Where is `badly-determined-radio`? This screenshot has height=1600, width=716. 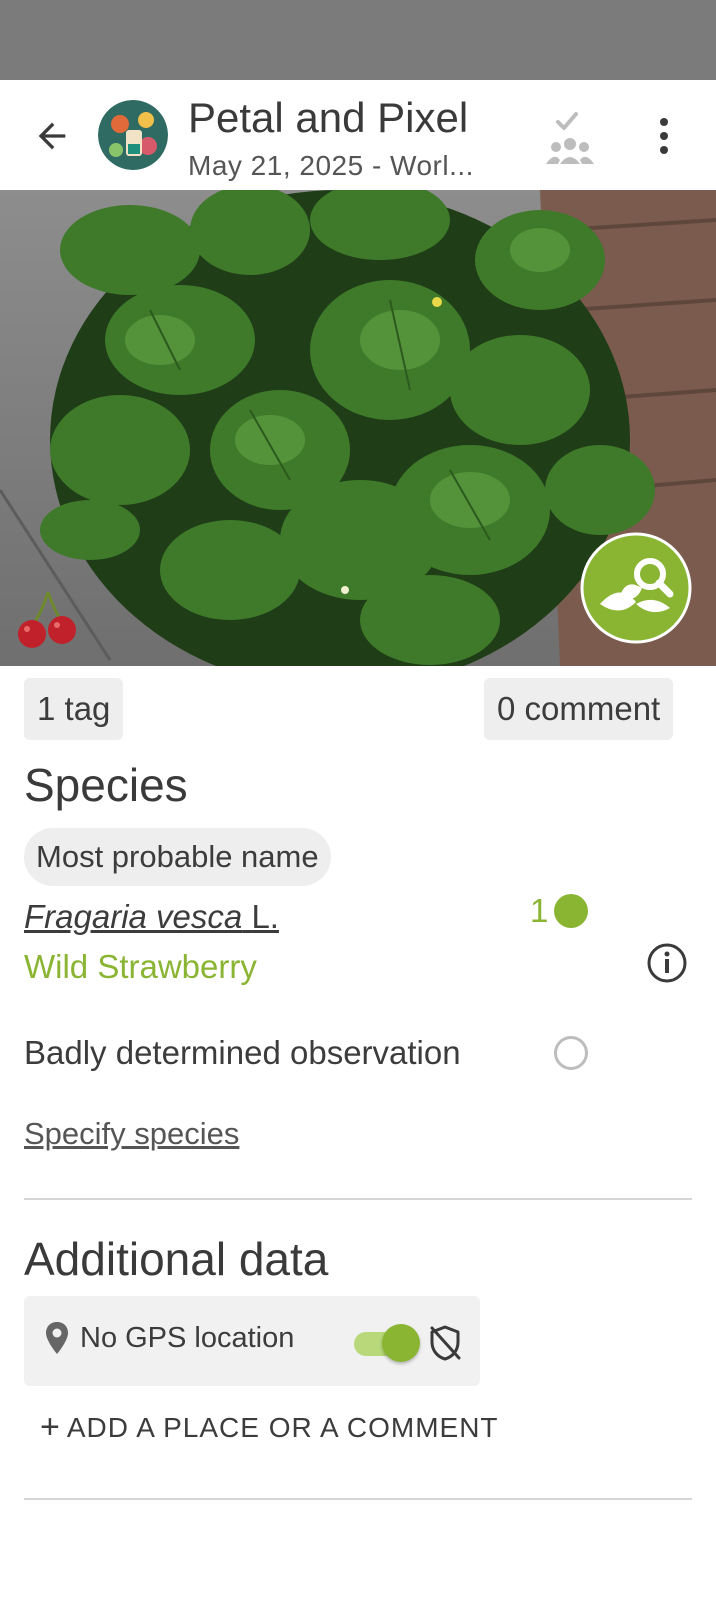
badly-determined-radio is located at coordinates (571, 1053).